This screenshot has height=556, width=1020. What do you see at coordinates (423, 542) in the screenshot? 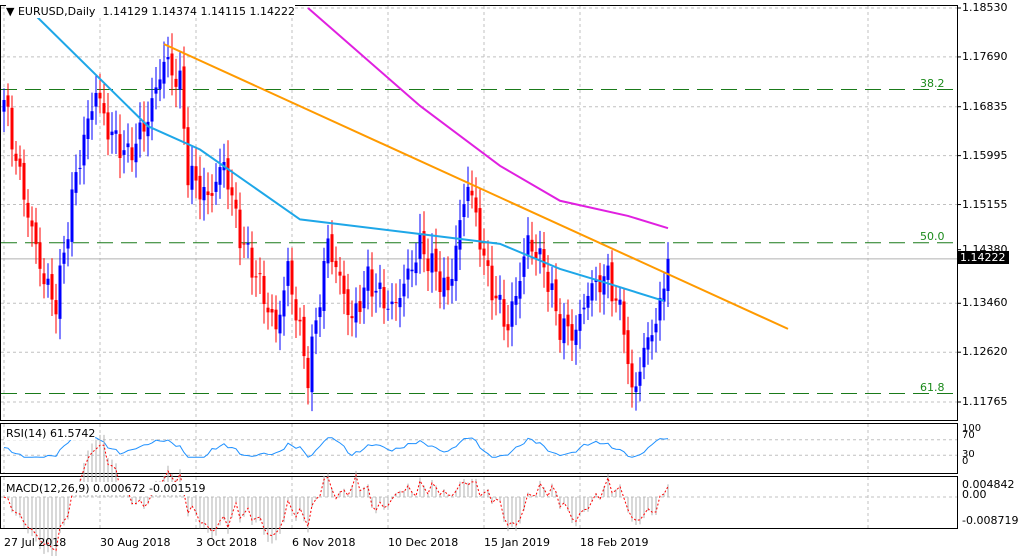
I see `date-tick-label: 10 Dec 2018` at bounding box center [423, 542].